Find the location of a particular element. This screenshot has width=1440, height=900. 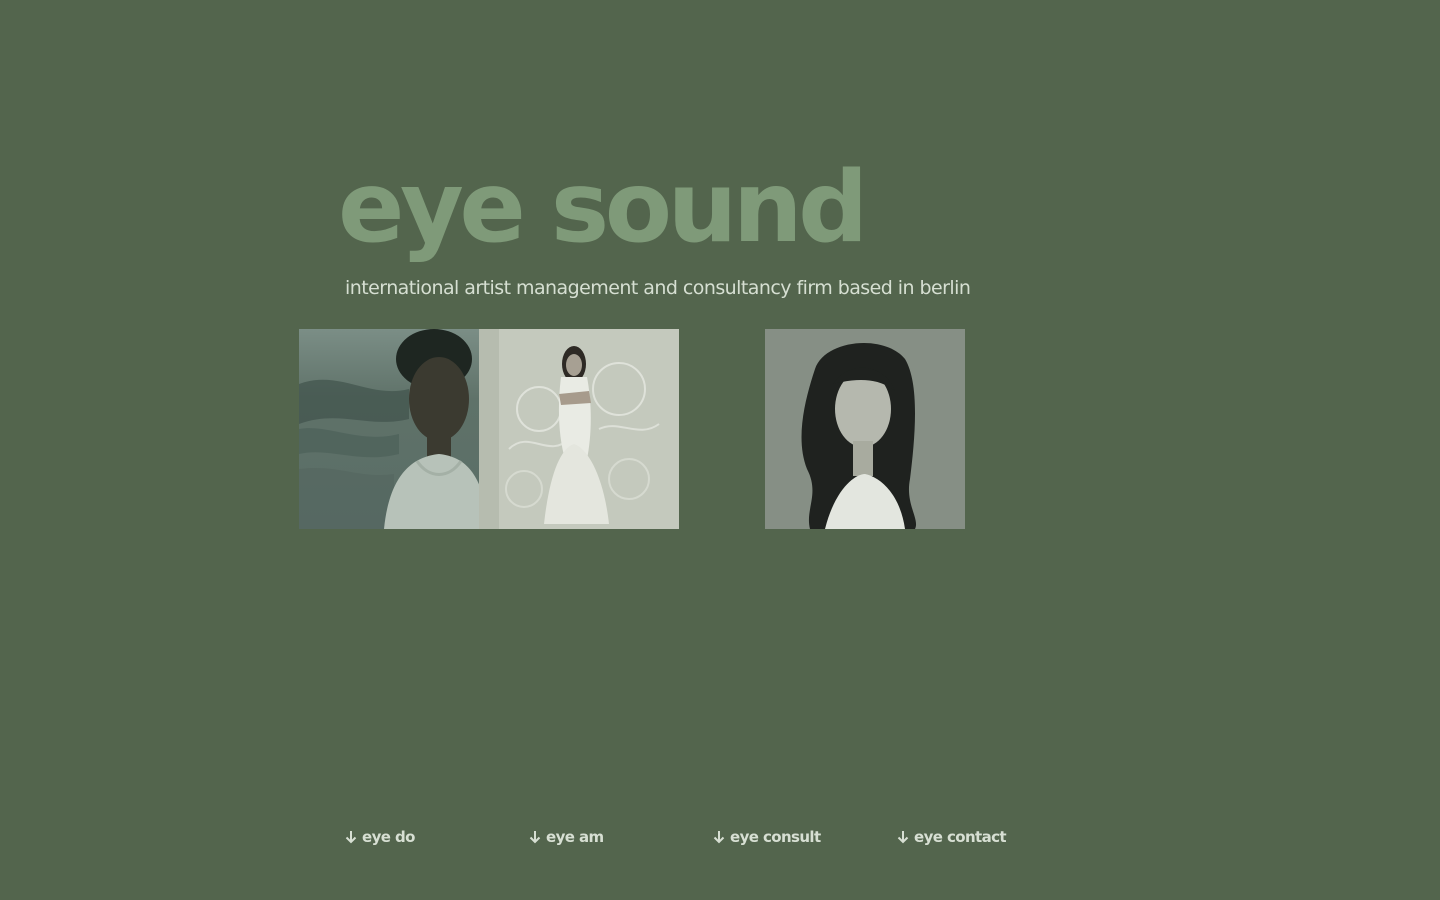

nav-eye-do: eye do is located at coordinates (380, 837).